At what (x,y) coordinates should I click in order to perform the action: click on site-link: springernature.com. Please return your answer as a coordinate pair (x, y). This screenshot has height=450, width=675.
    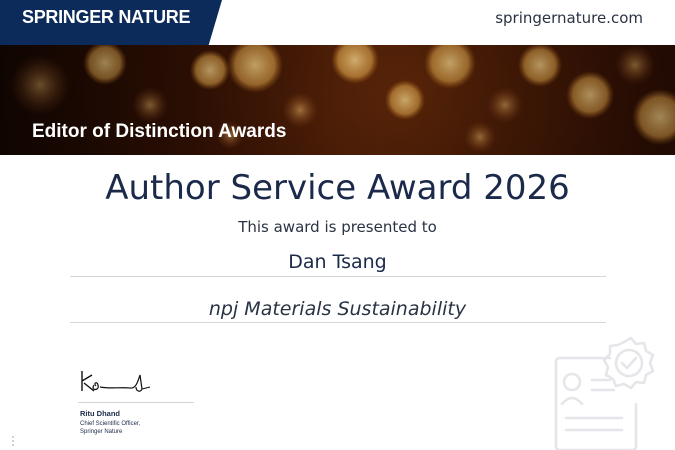
    Looking at the image, I should click on (569, 18).